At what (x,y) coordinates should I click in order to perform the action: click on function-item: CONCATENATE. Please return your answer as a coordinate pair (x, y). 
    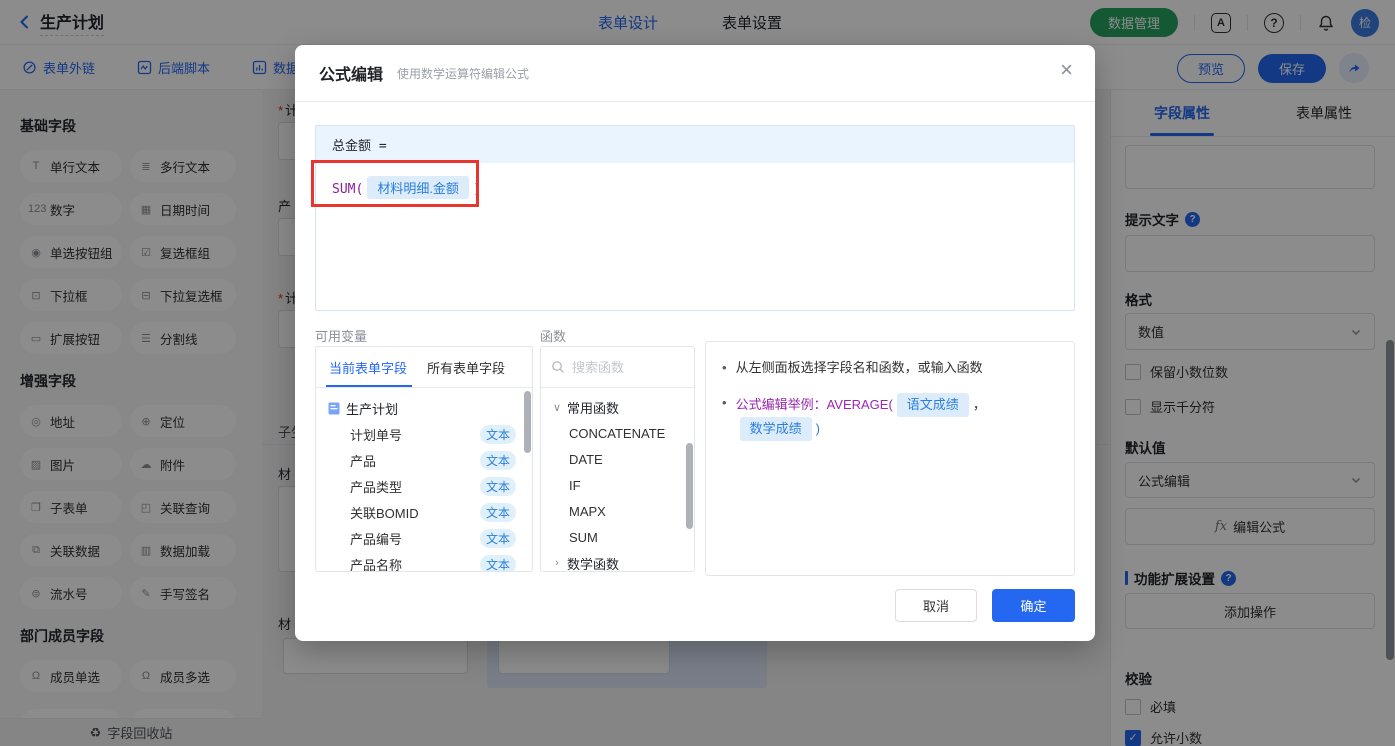
    Looking at the image, I should click on (617, 433).